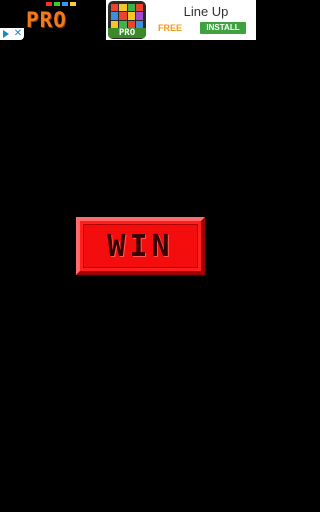 Image resolution: width=320 pixels, height=512 pixels. What do you see at coordinates (127, 33) in the screenshot?
I see `app-icon-label: PRO` at bounding box center [127, 33].